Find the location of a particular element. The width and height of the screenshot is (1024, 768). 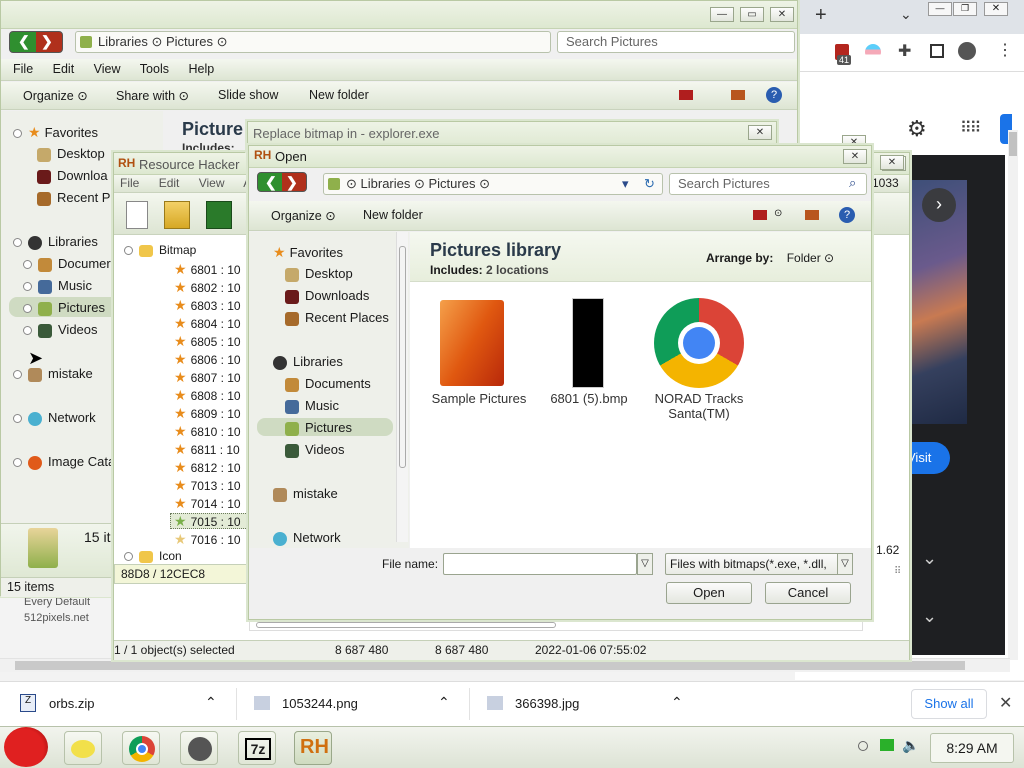

explorer-address-bar: Libraries ⊙ Pictures ⊙ is located at coordinates (313, 42).